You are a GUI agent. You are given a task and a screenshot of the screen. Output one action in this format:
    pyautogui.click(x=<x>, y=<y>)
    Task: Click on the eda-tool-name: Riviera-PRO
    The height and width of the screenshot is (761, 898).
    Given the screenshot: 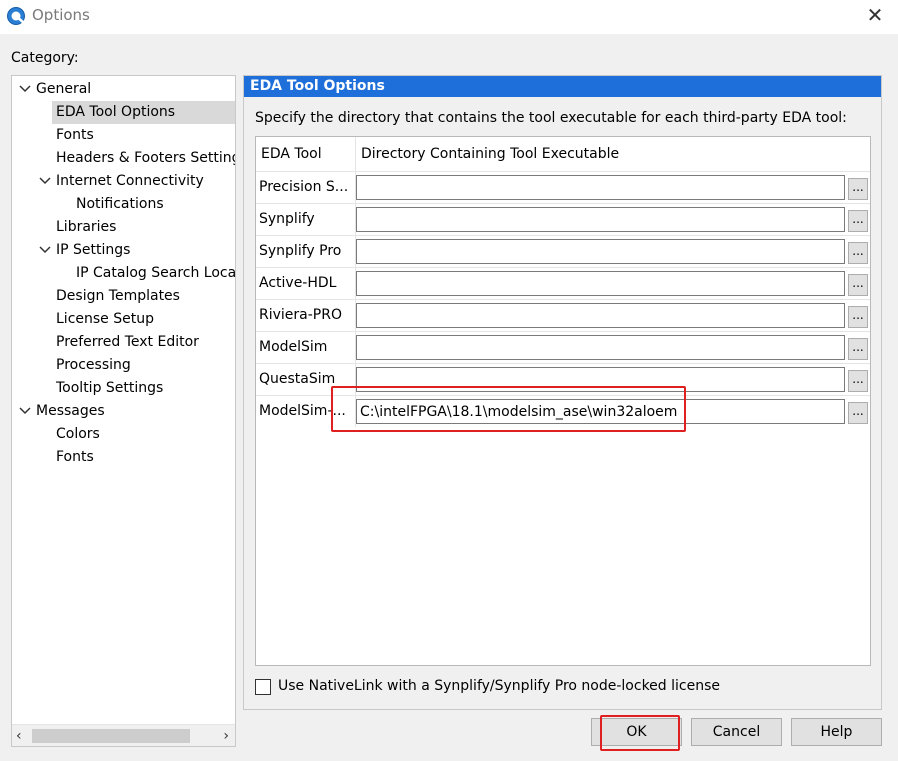 What is the action you would take?
    pyautogui.click(x=306, y=315)
    